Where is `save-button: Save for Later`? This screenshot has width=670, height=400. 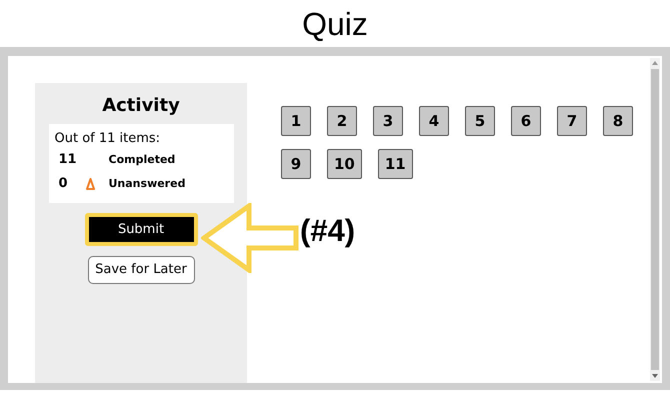
save-button: Save for Later is located at coordinates (141, 270).